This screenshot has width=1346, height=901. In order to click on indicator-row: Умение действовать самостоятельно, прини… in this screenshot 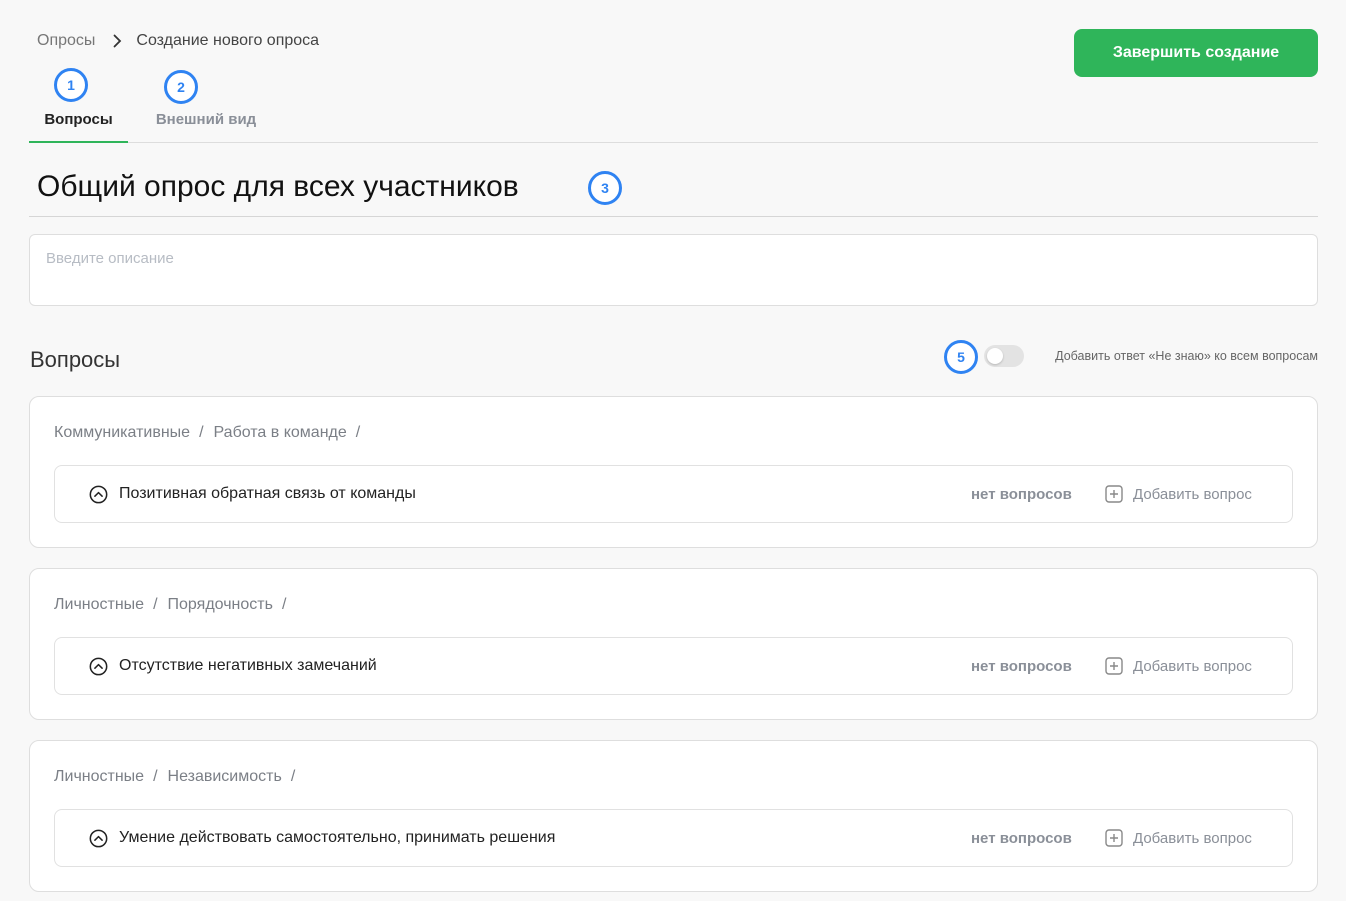, I will do `click(673, 838)`.